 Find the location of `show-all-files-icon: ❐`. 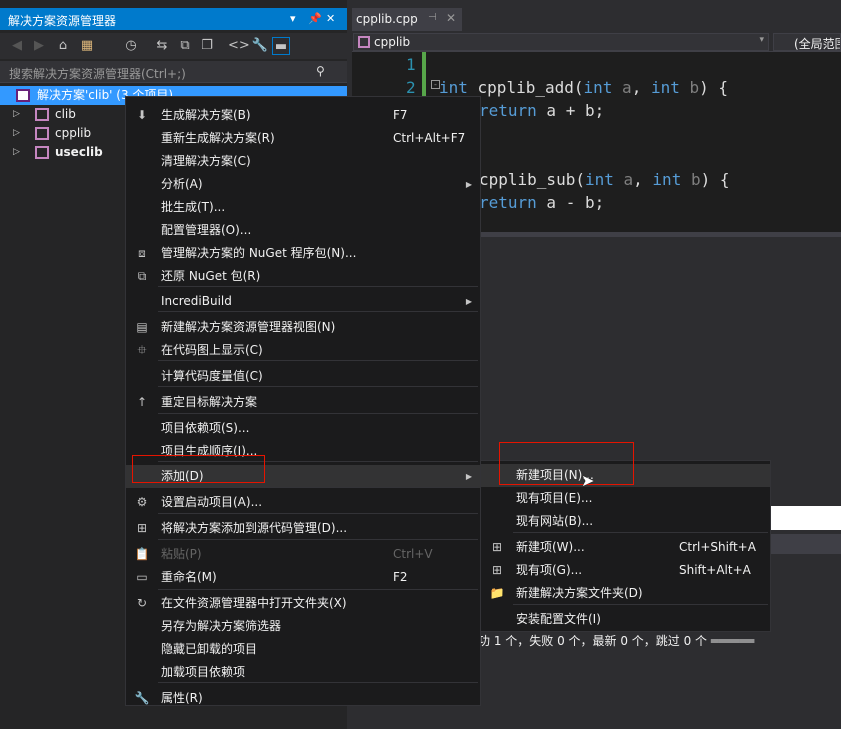

show-all-files-icon: ❐ is located at coordinates (207, 46).